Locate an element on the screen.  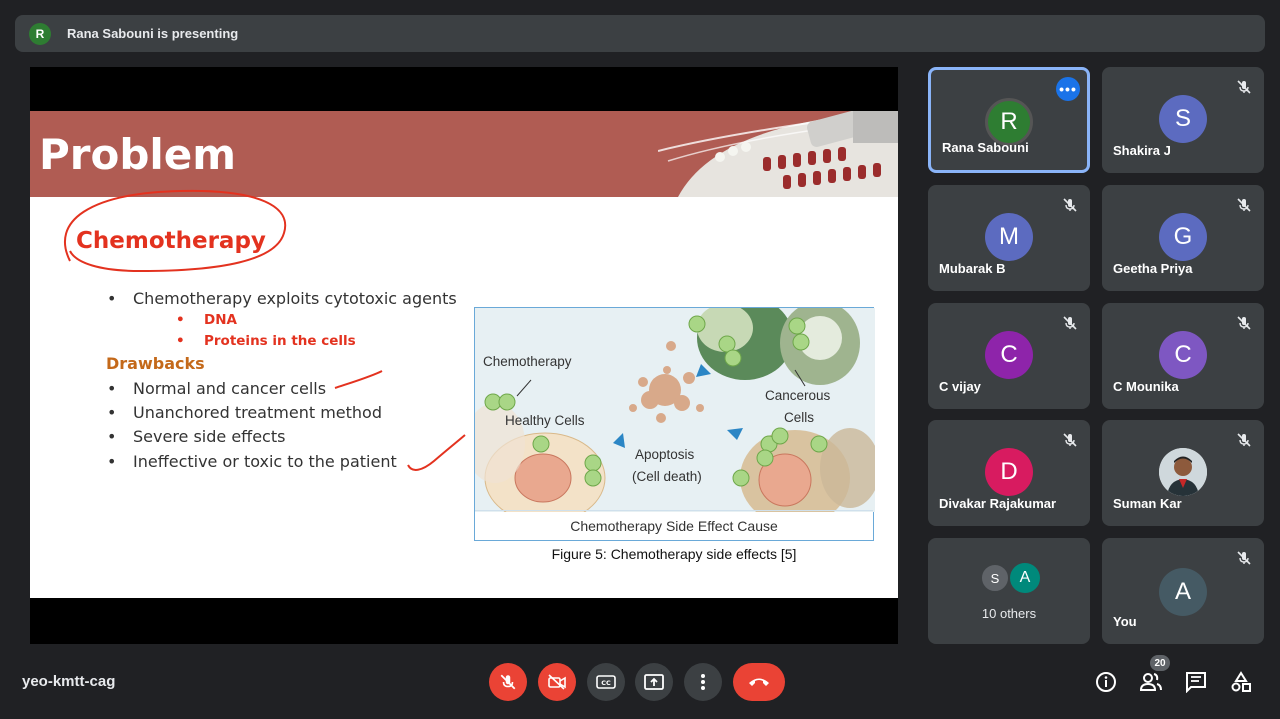
mic-toggle-button is located at coordinates (508, 682).